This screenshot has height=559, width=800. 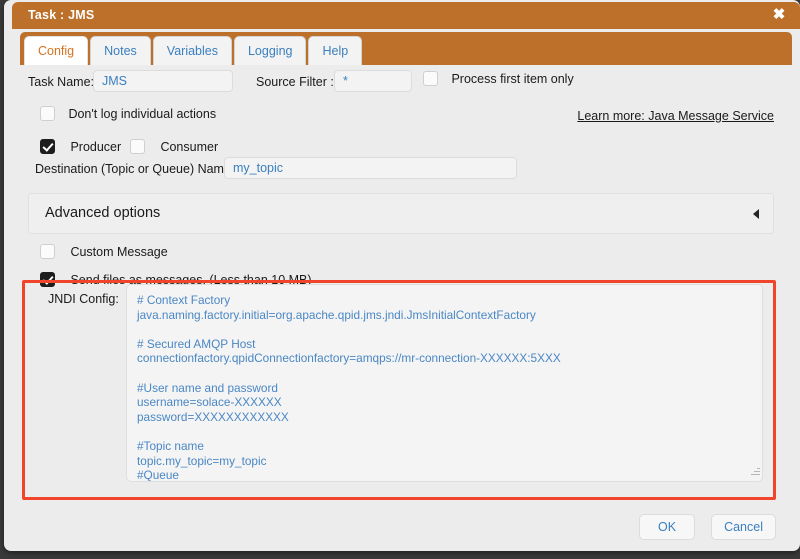 What do you see at coordinates (61, 82) in the screenshot?
I see `task-name-label: Task Name:` at bounding box center [61, 82].